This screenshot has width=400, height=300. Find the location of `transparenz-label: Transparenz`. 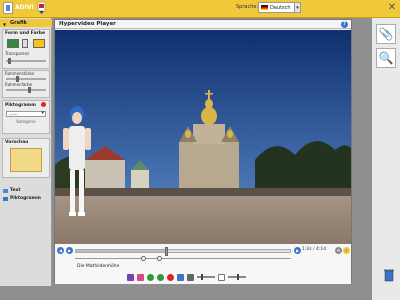

transparenz-label: Transparenz is located at coordinates (17, 53).